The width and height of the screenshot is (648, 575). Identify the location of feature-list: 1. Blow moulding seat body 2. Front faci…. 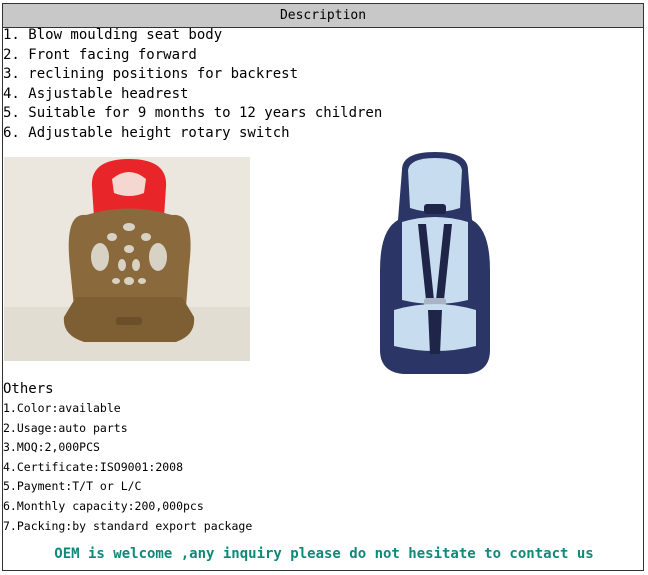
(192, 85).